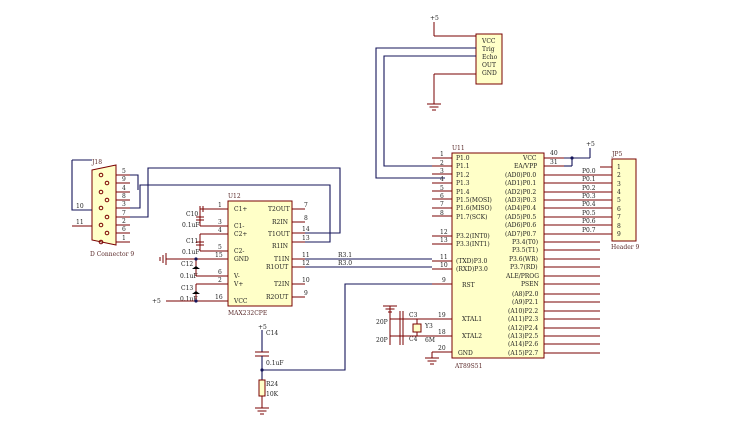 The height and width of the screenshot is (433, 738). Describe the element at coordinates (589, 196) in the screenshot. I see `jp5-net-3: P0.3` at that location.